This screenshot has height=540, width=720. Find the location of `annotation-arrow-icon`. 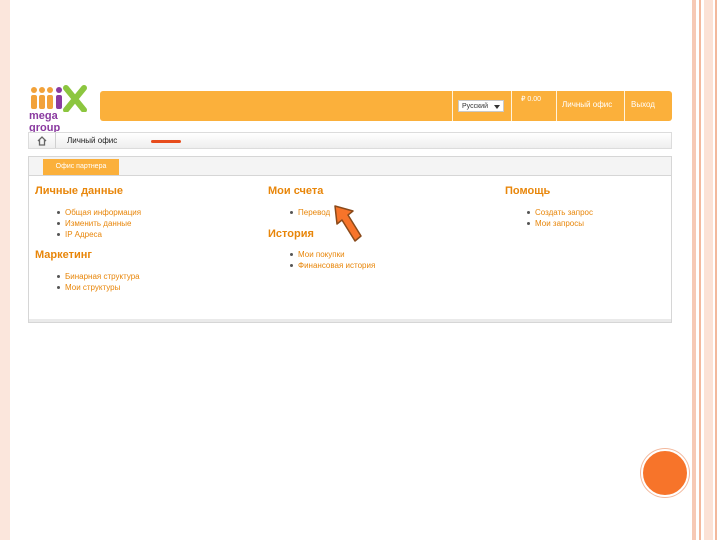

annotation-arrow-icon is located at coordinates (348, 223).